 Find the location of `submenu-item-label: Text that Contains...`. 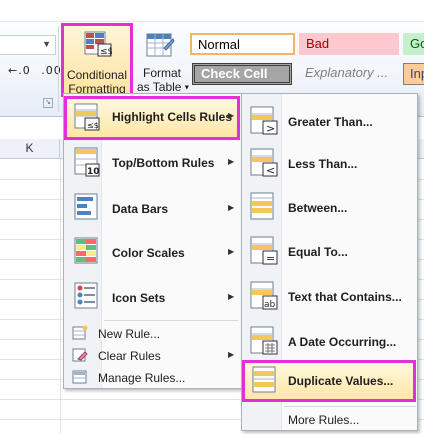

submenu-item-label: Text that Contains... is located at coordinates (345, 297).